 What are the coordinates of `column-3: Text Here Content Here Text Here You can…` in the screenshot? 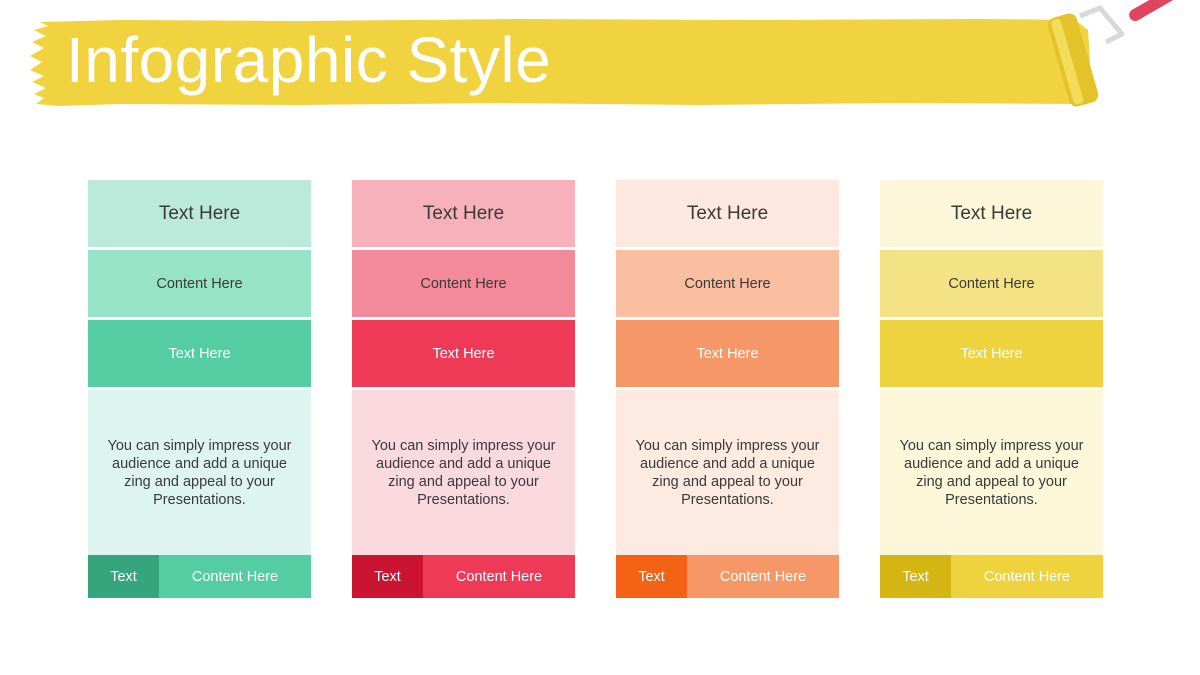 It's located at (727, 389).